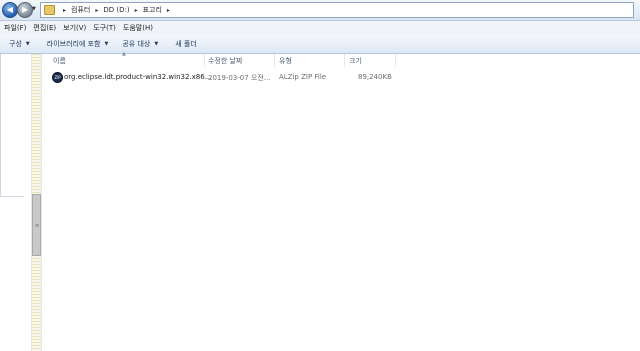 The width and height of the screenshot is (640, 351). Describe the element at coordinates (104, 28) in the screenshot. I see `menu-tools: 도구(T)` at that location.